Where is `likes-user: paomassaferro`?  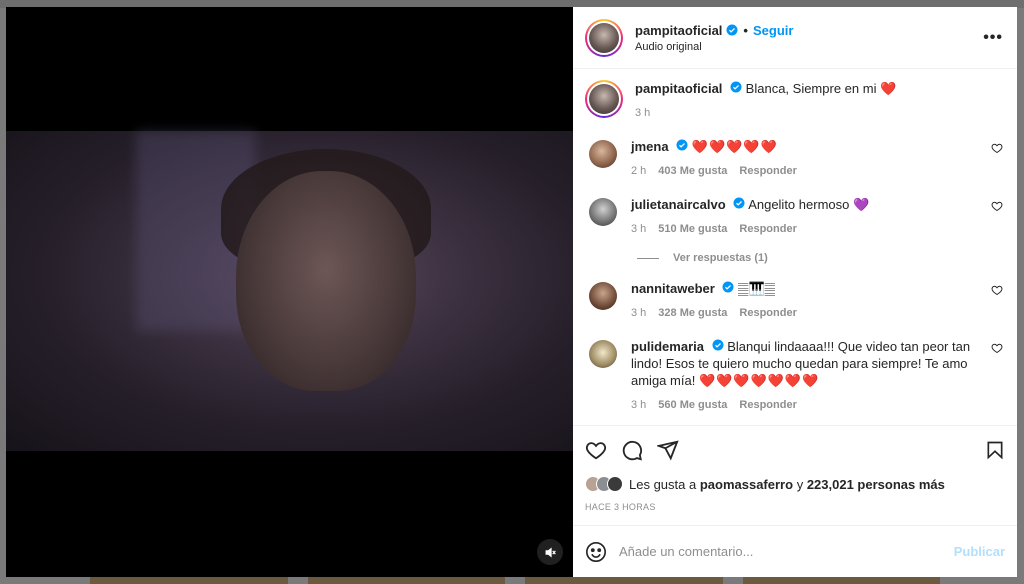
likes-user: paomassaferro is located at coordinates (746, 484).